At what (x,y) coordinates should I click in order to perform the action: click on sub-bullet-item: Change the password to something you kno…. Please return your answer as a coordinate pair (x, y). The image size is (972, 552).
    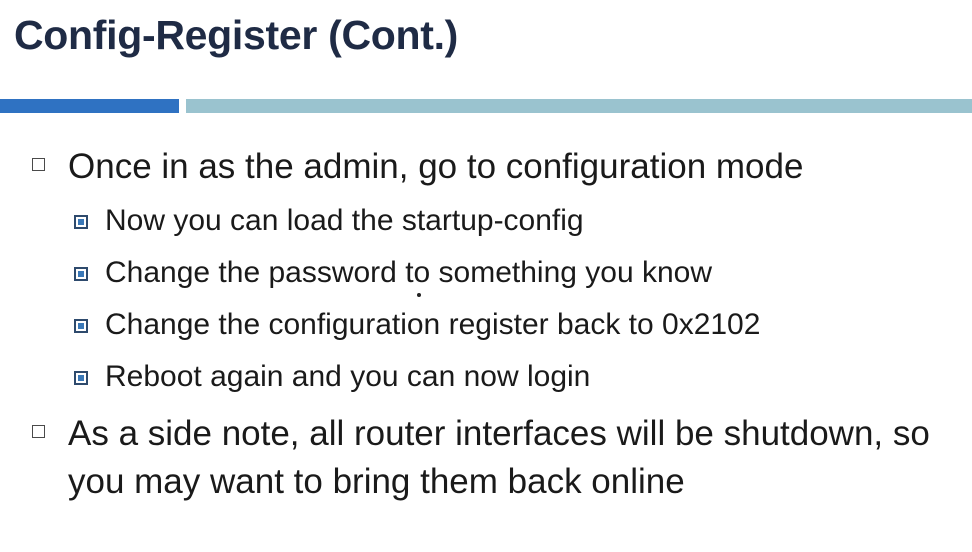
    Looking at the image, I should click on (393, 273).